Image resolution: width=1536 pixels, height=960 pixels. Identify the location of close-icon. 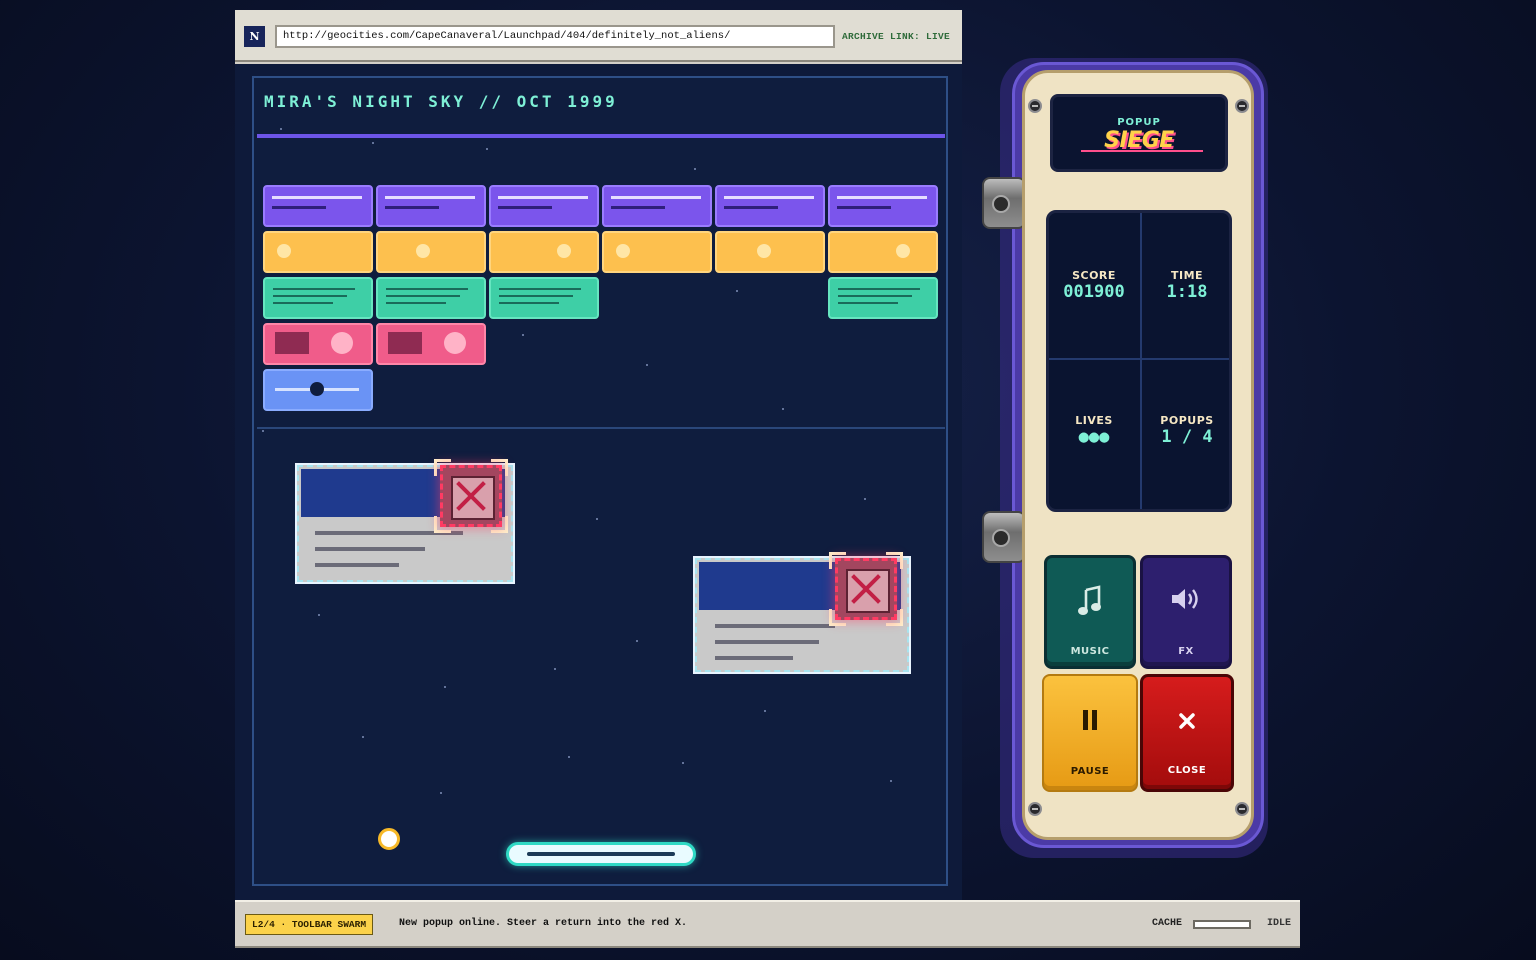
(1187, 723).